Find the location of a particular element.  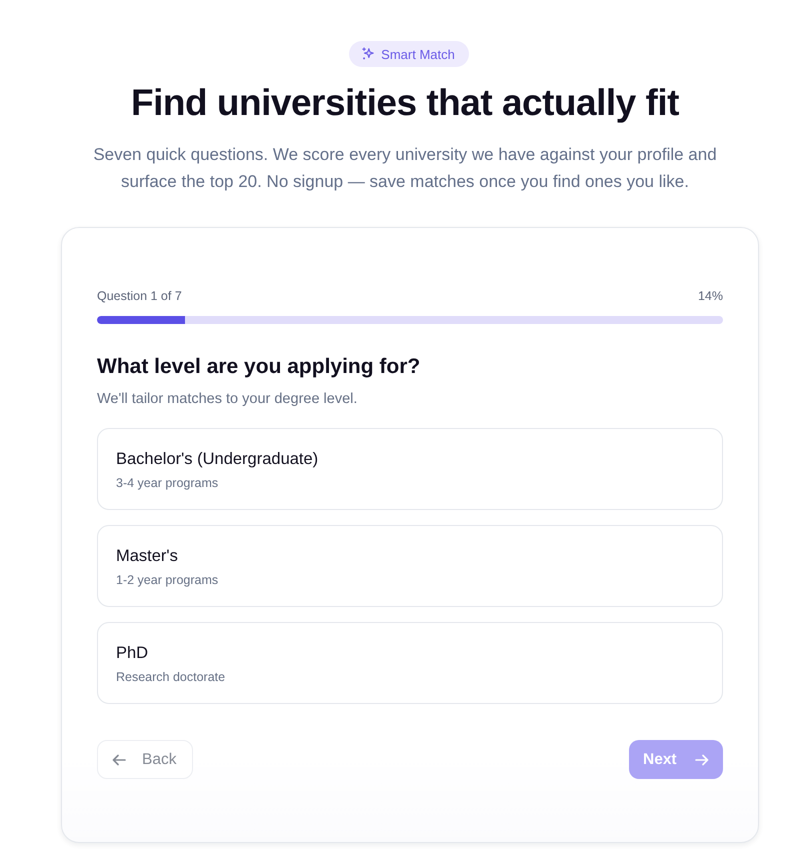

question-counter: Question 1 of 7 is located at coordinates (139, 296).